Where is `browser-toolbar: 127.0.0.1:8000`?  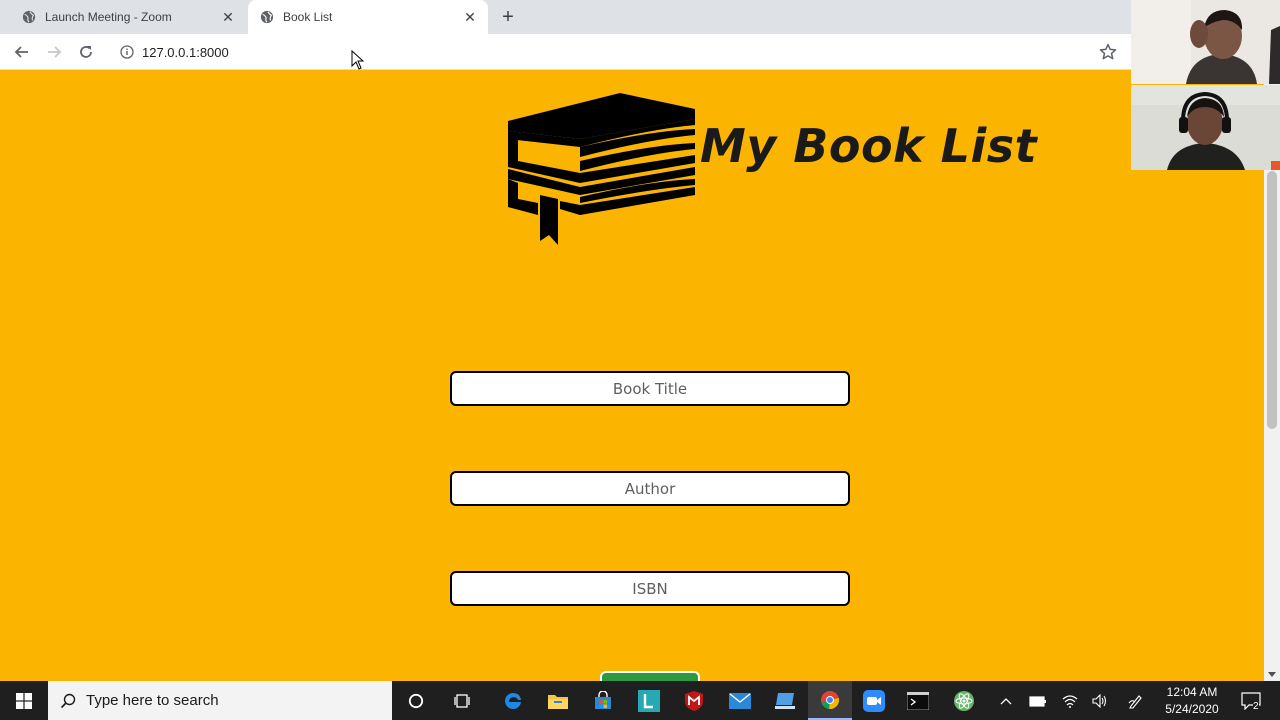
browser-toolbar: 127.0.0.1:8000 is located at coordinates (640, 52).